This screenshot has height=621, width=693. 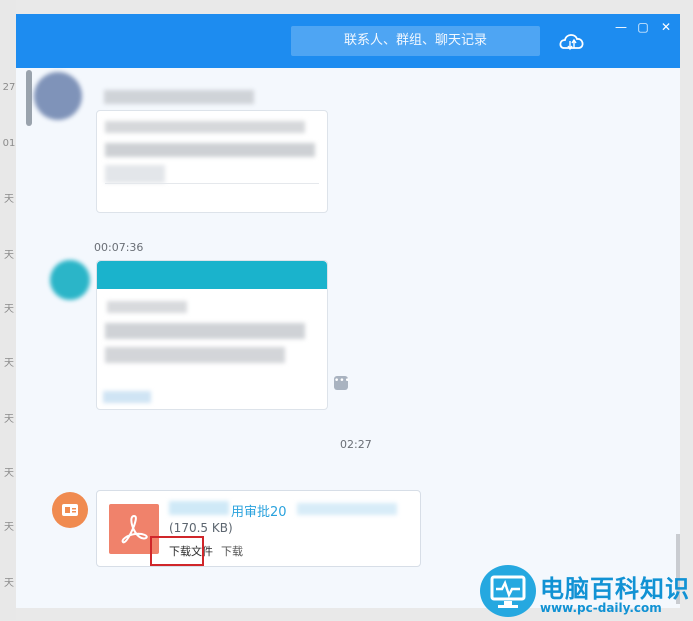 What do you see at coordinates (232, 551) in the screenshot?
I see `download-link: 下载` at bounding box center [232, 551].